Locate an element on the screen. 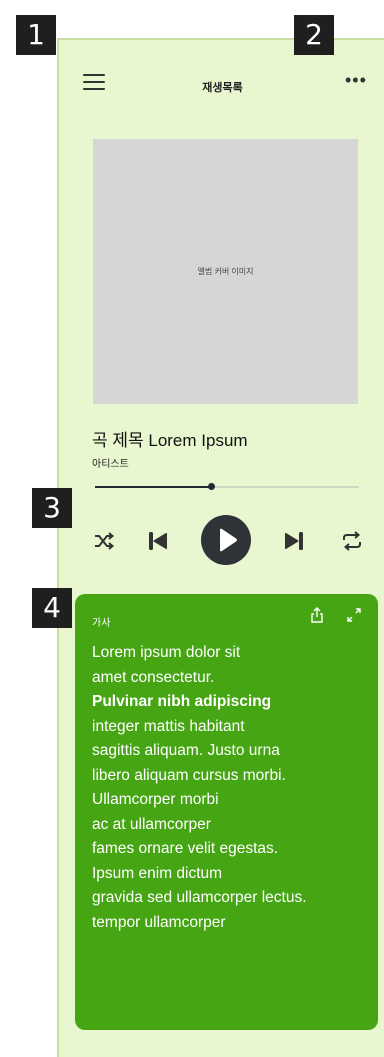 This screenshot has width=384, height=1057. annotation-marker-3: 3 is located at coordinates (52, 508).